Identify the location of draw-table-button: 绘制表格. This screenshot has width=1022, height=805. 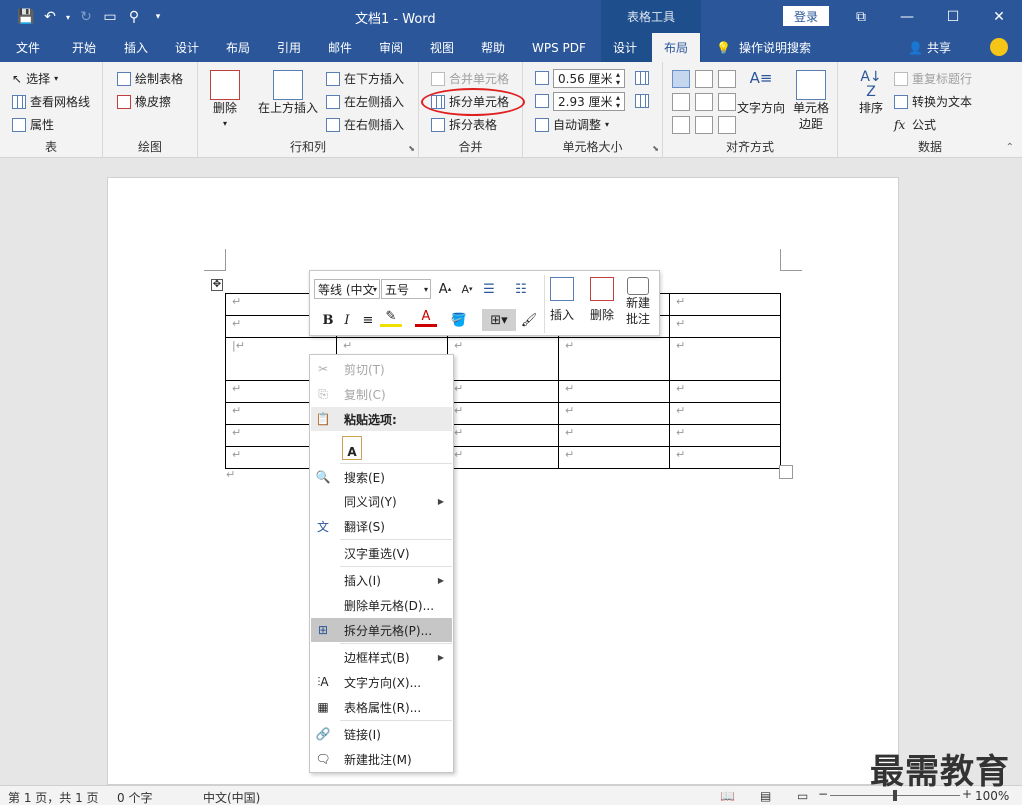
(150, 78).